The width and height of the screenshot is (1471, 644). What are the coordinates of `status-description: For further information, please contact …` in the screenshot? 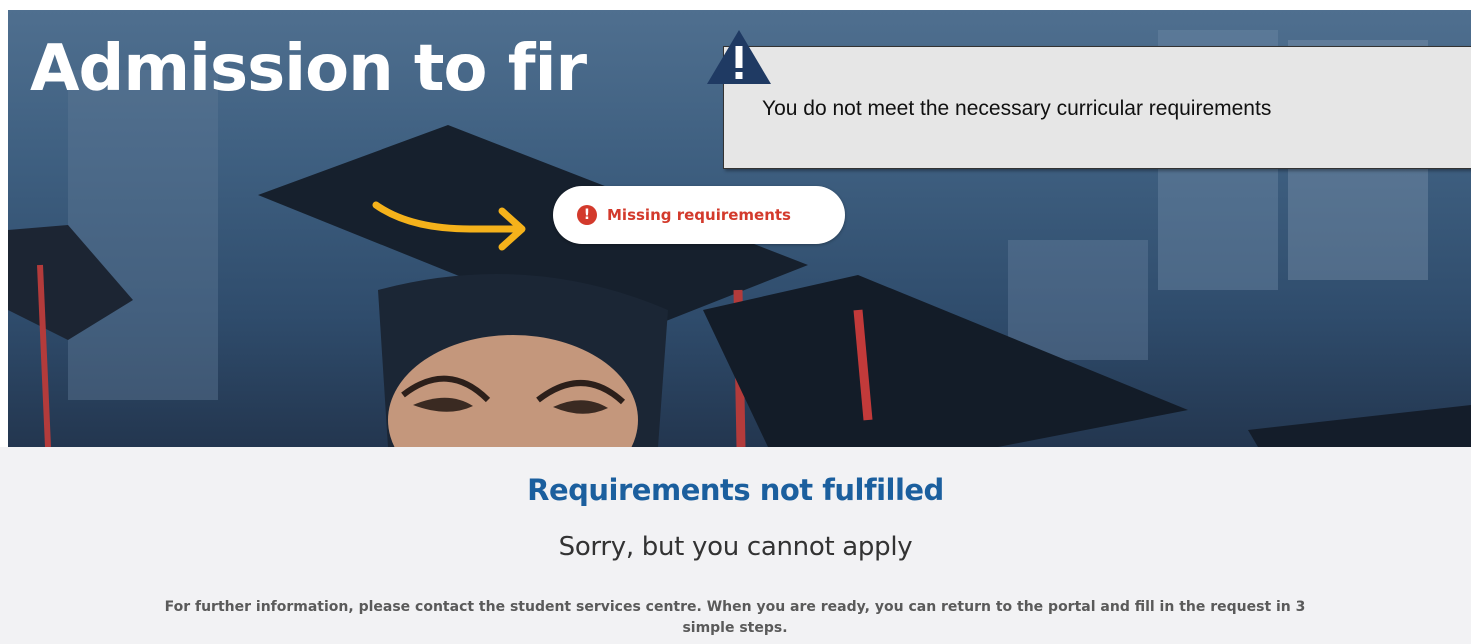 It's located at (735, 617).